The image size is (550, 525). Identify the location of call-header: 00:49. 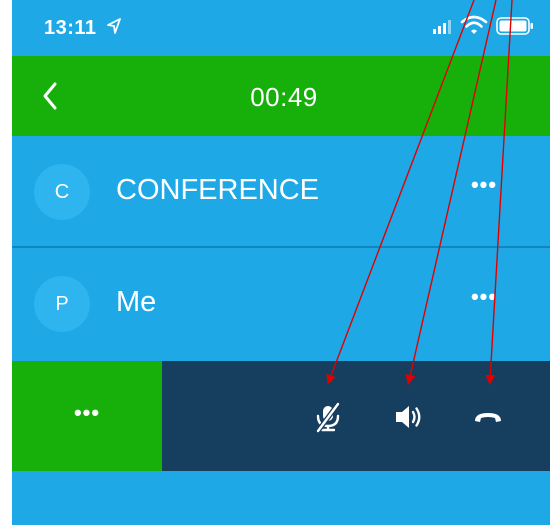
(281, 96).